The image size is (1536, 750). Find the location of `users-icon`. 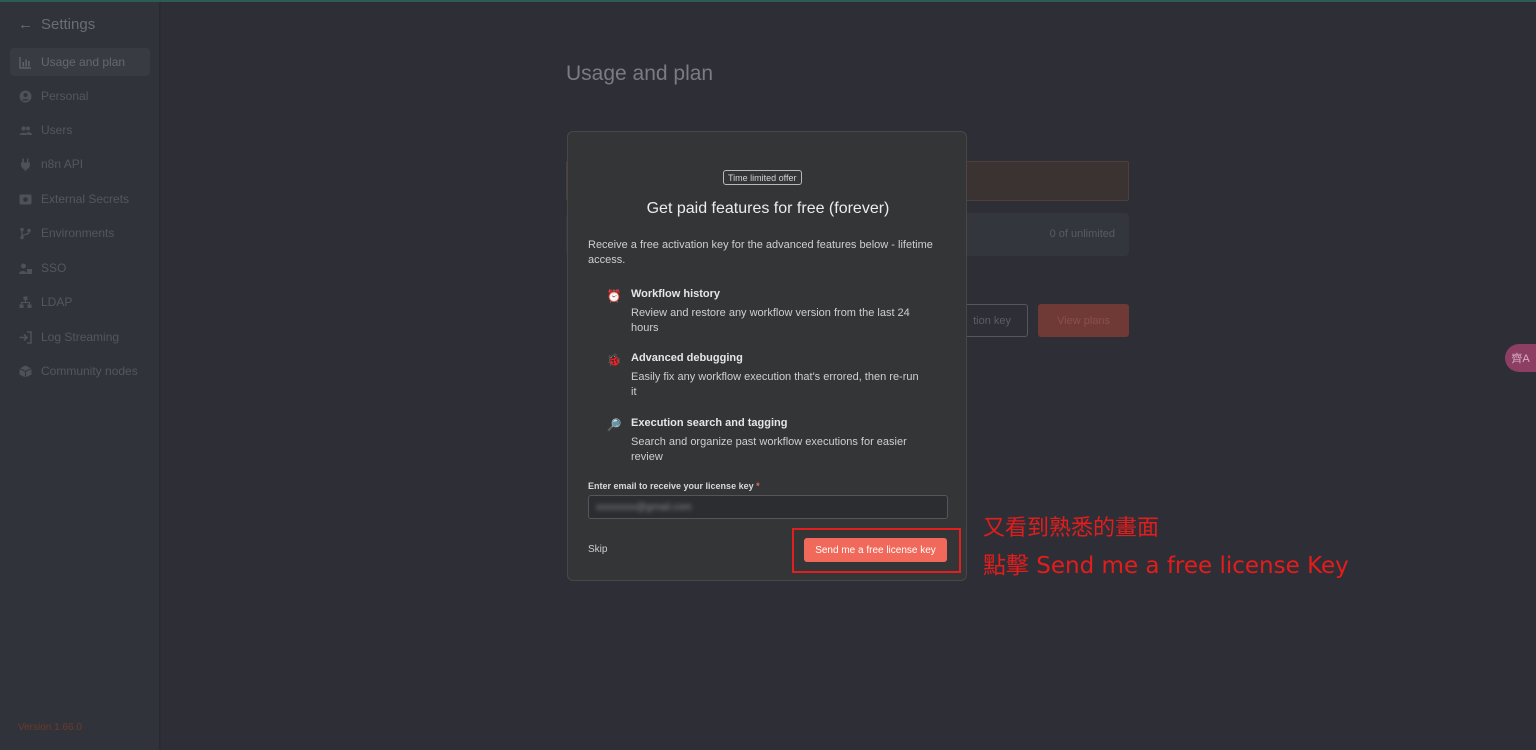

users-icon is located at coordinates (25, 130).